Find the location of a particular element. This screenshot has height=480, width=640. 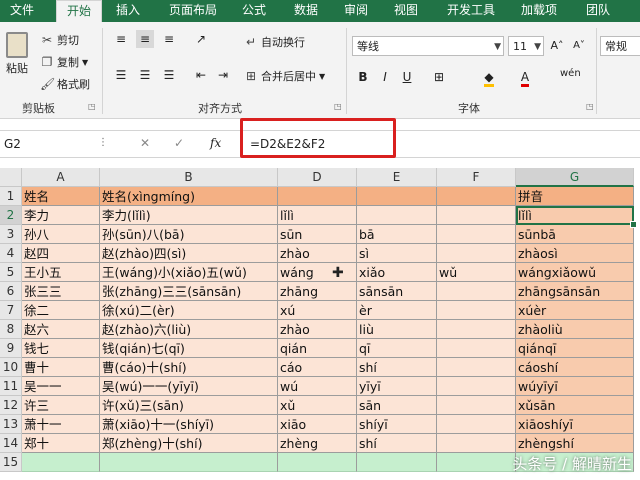

tab-data: 数据 is located at coordinates (306, 11).